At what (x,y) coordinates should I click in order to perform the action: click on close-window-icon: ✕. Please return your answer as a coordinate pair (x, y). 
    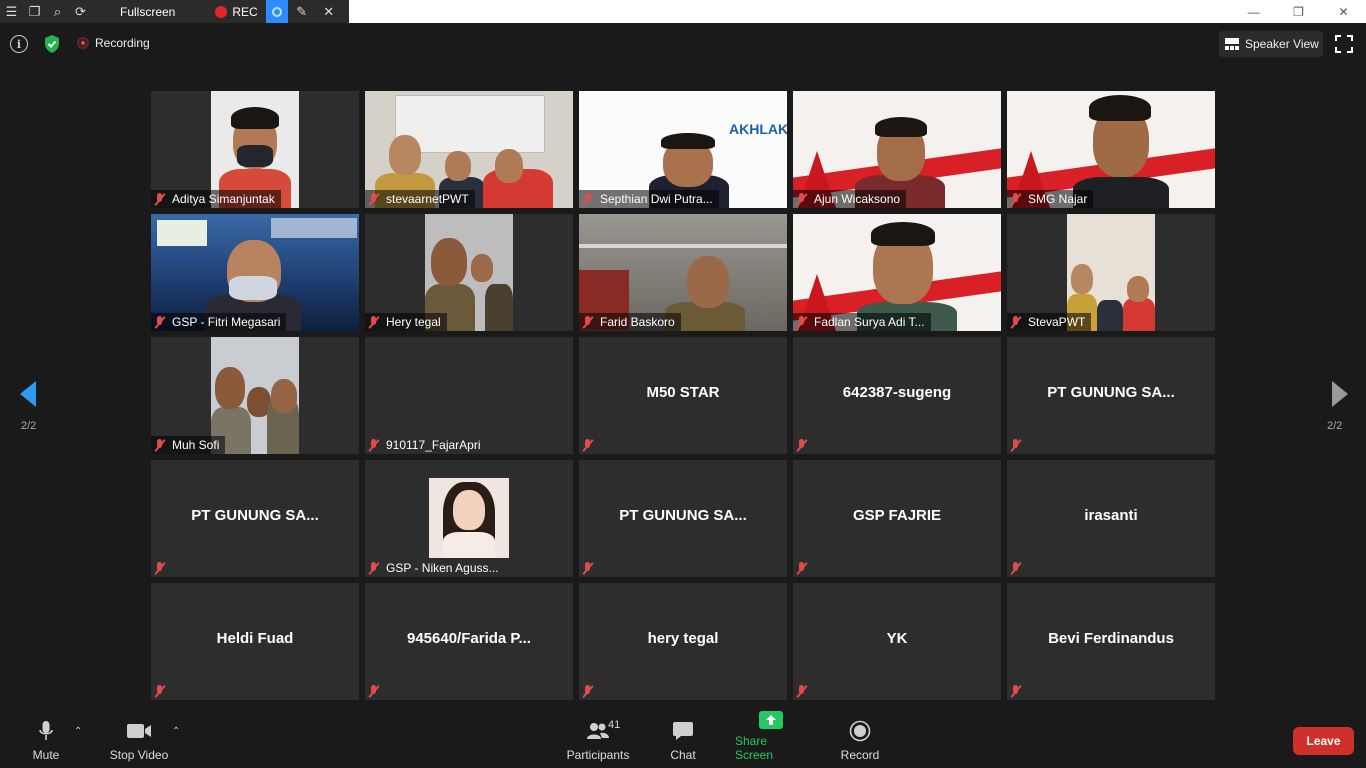
    Looking at the image, I should click on (1343, 11).